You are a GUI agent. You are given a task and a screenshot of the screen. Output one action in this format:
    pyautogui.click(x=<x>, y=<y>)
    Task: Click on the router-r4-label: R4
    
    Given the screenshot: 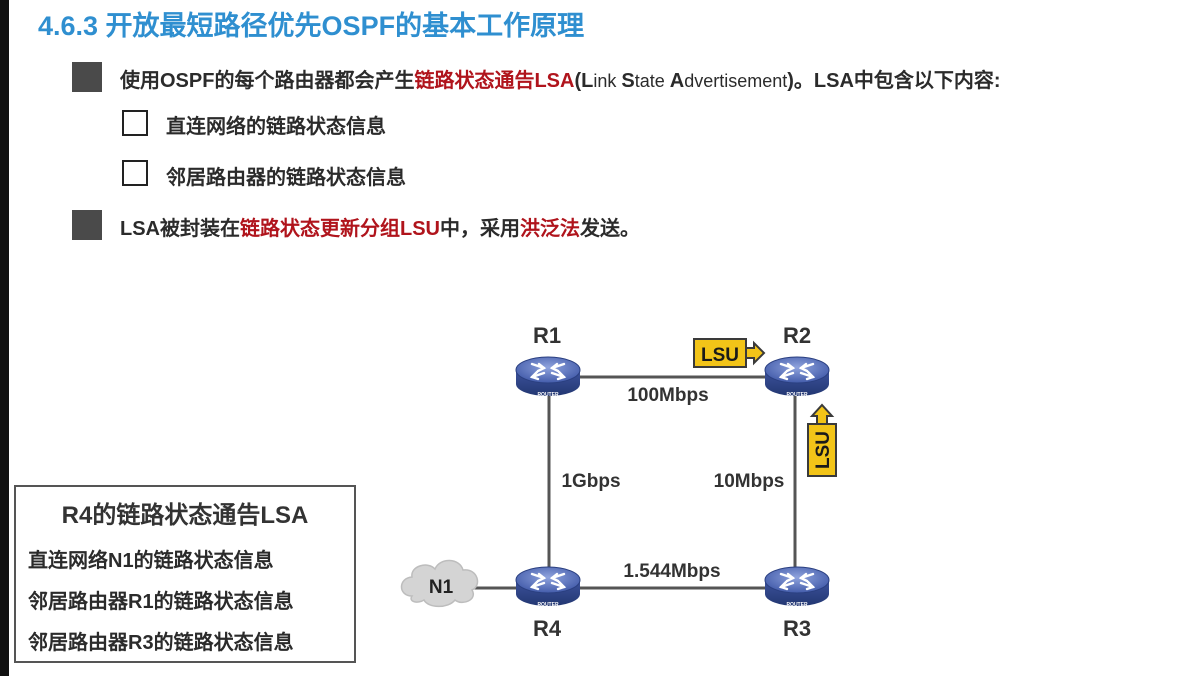 What is the action you would take?
    pyautogui.click(x=547, y=628)
    